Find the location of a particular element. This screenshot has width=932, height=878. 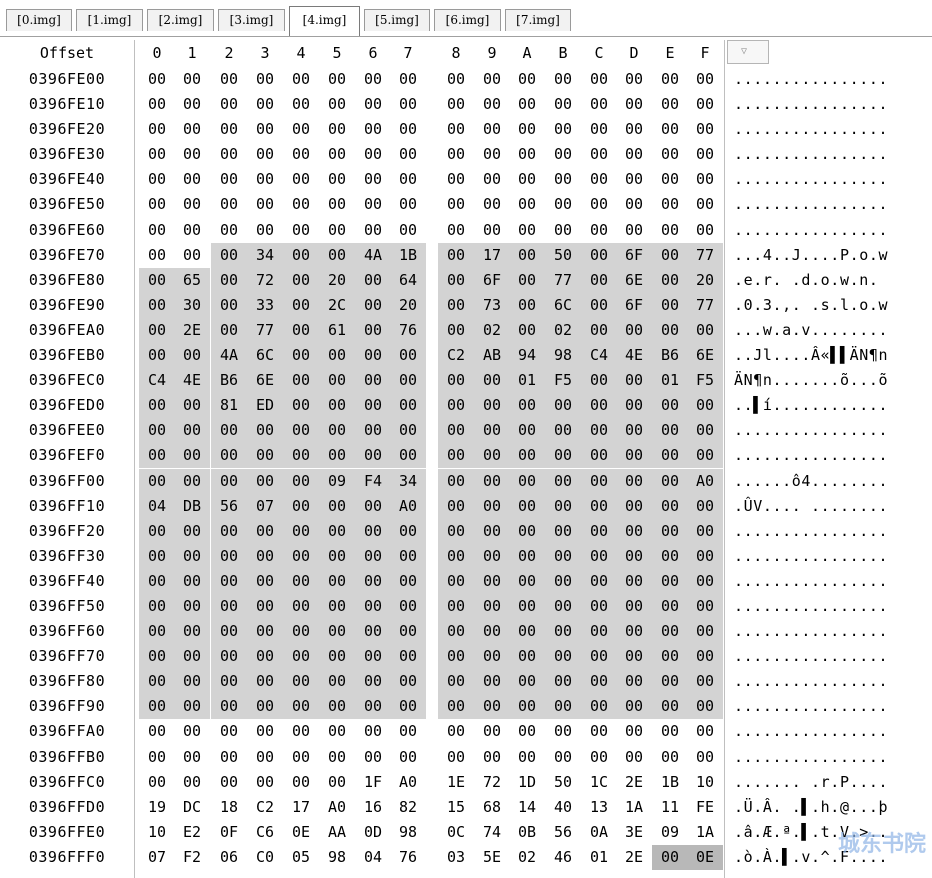

tab-7: [7.img] is located at coordinates (538, 20).